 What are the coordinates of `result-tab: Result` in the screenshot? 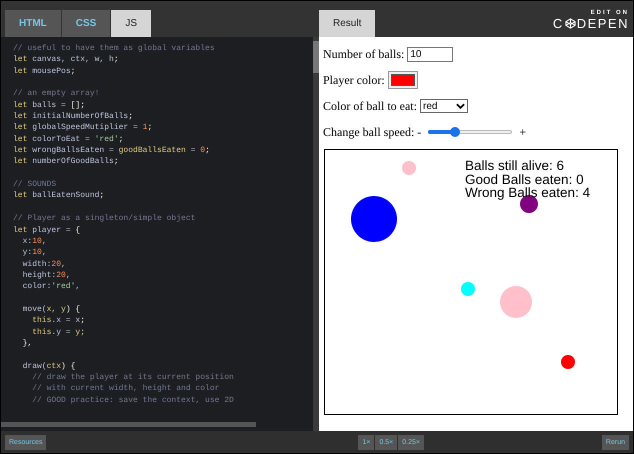 It's located at (347, 23).